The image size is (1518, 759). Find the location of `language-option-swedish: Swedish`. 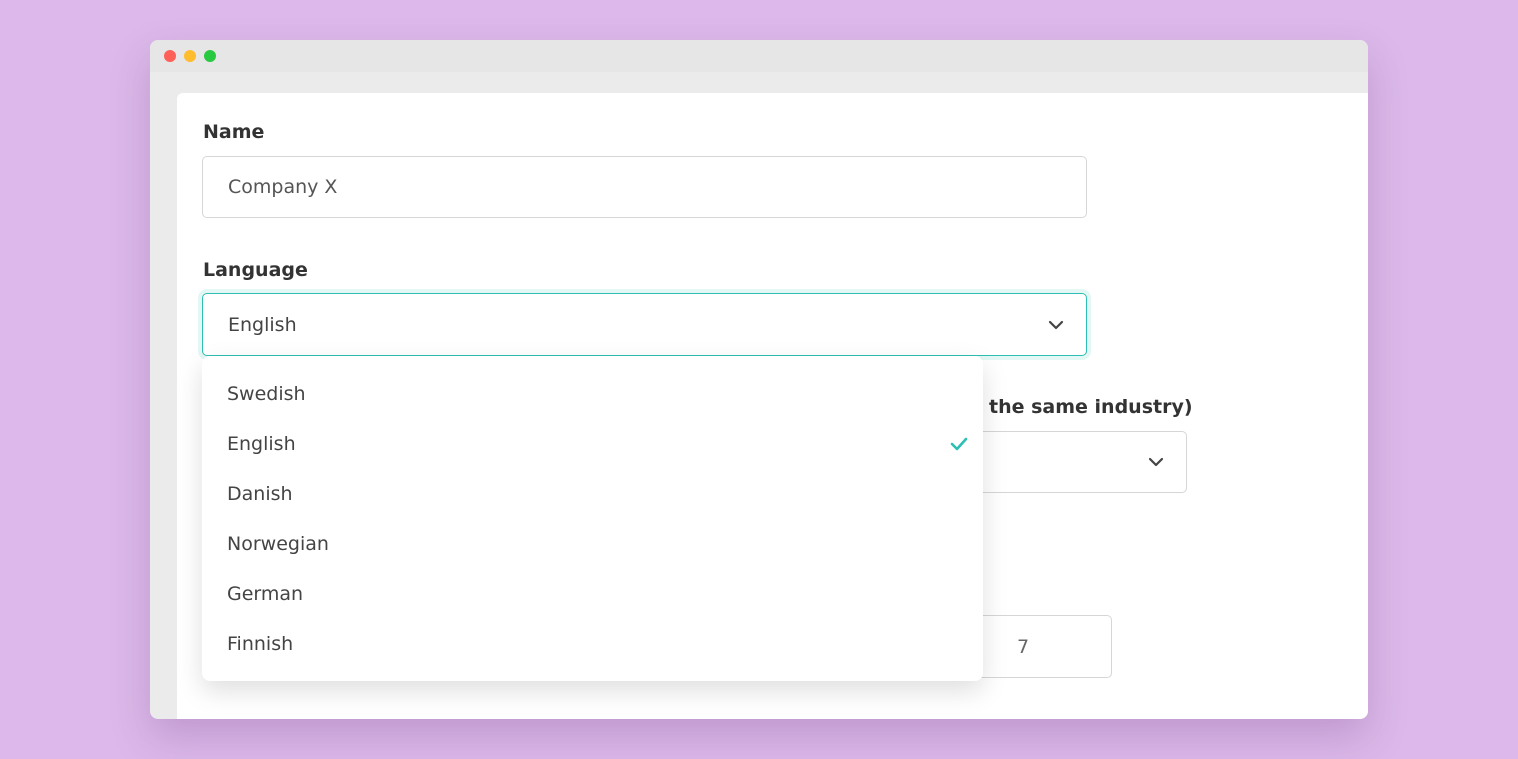

language-option-swedish: Swedish is located at coordinates (592, 394).